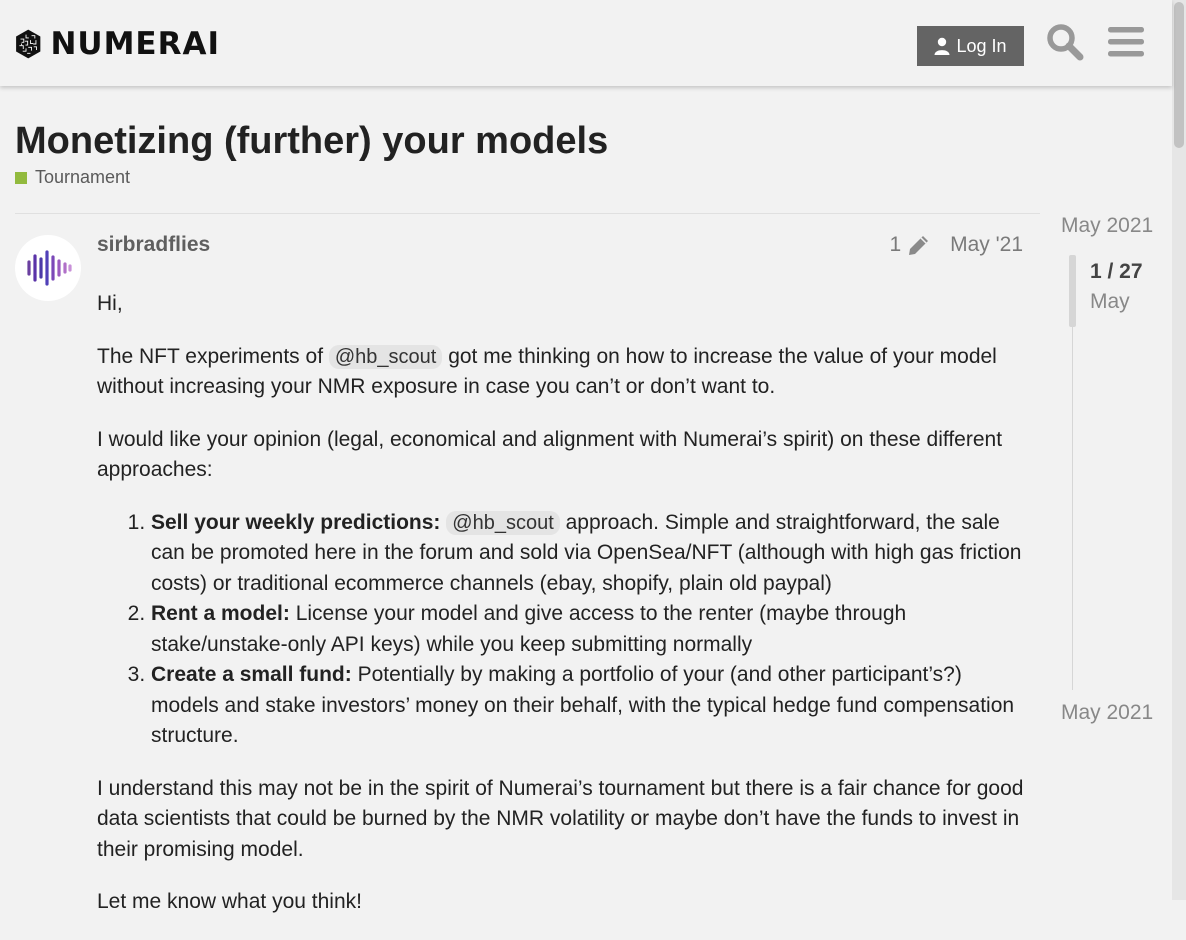 The height and width of the screenshot is (940, 1186). I want to click on search-icon, so click(1065, 42).